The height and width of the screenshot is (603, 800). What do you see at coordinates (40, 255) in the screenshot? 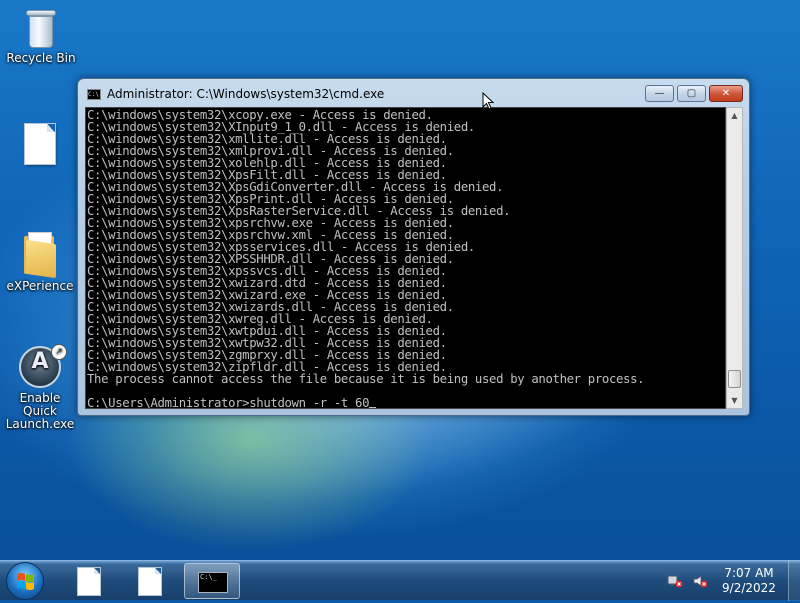
I see `folder-icon` at bounding box center [40, 255].